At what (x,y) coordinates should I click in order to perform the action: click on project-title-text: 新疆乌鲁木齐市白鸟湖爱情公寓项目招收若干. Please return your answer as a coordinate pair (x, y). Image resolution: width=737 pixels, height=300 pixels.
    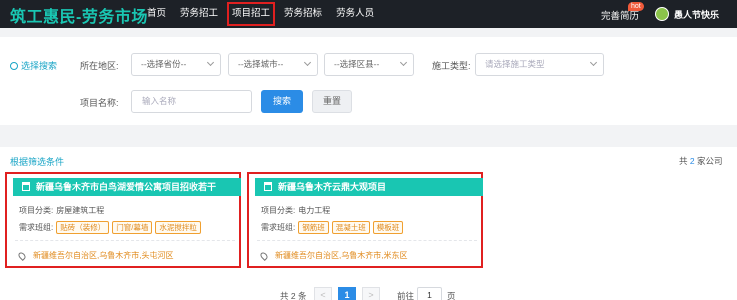
    Looking at the image, I should click on (126, 187).